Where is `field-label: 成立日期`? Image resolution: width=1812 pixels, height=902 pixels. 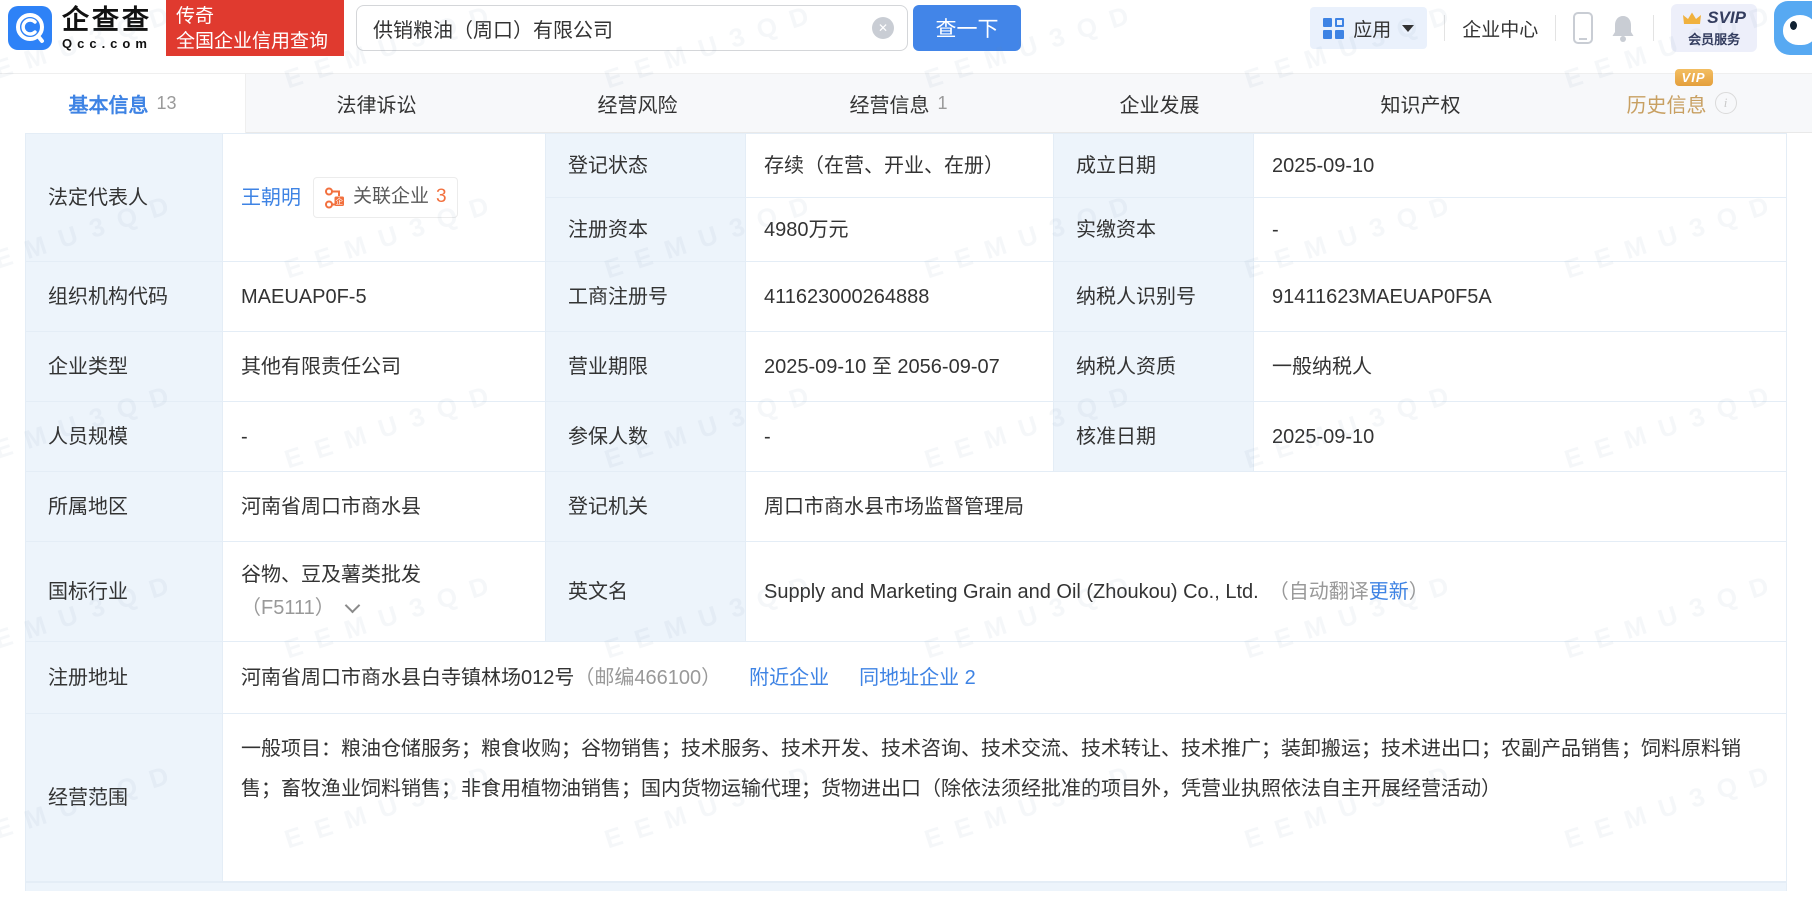
field-label: 成立日期 is located at coordinates (1154, 166).